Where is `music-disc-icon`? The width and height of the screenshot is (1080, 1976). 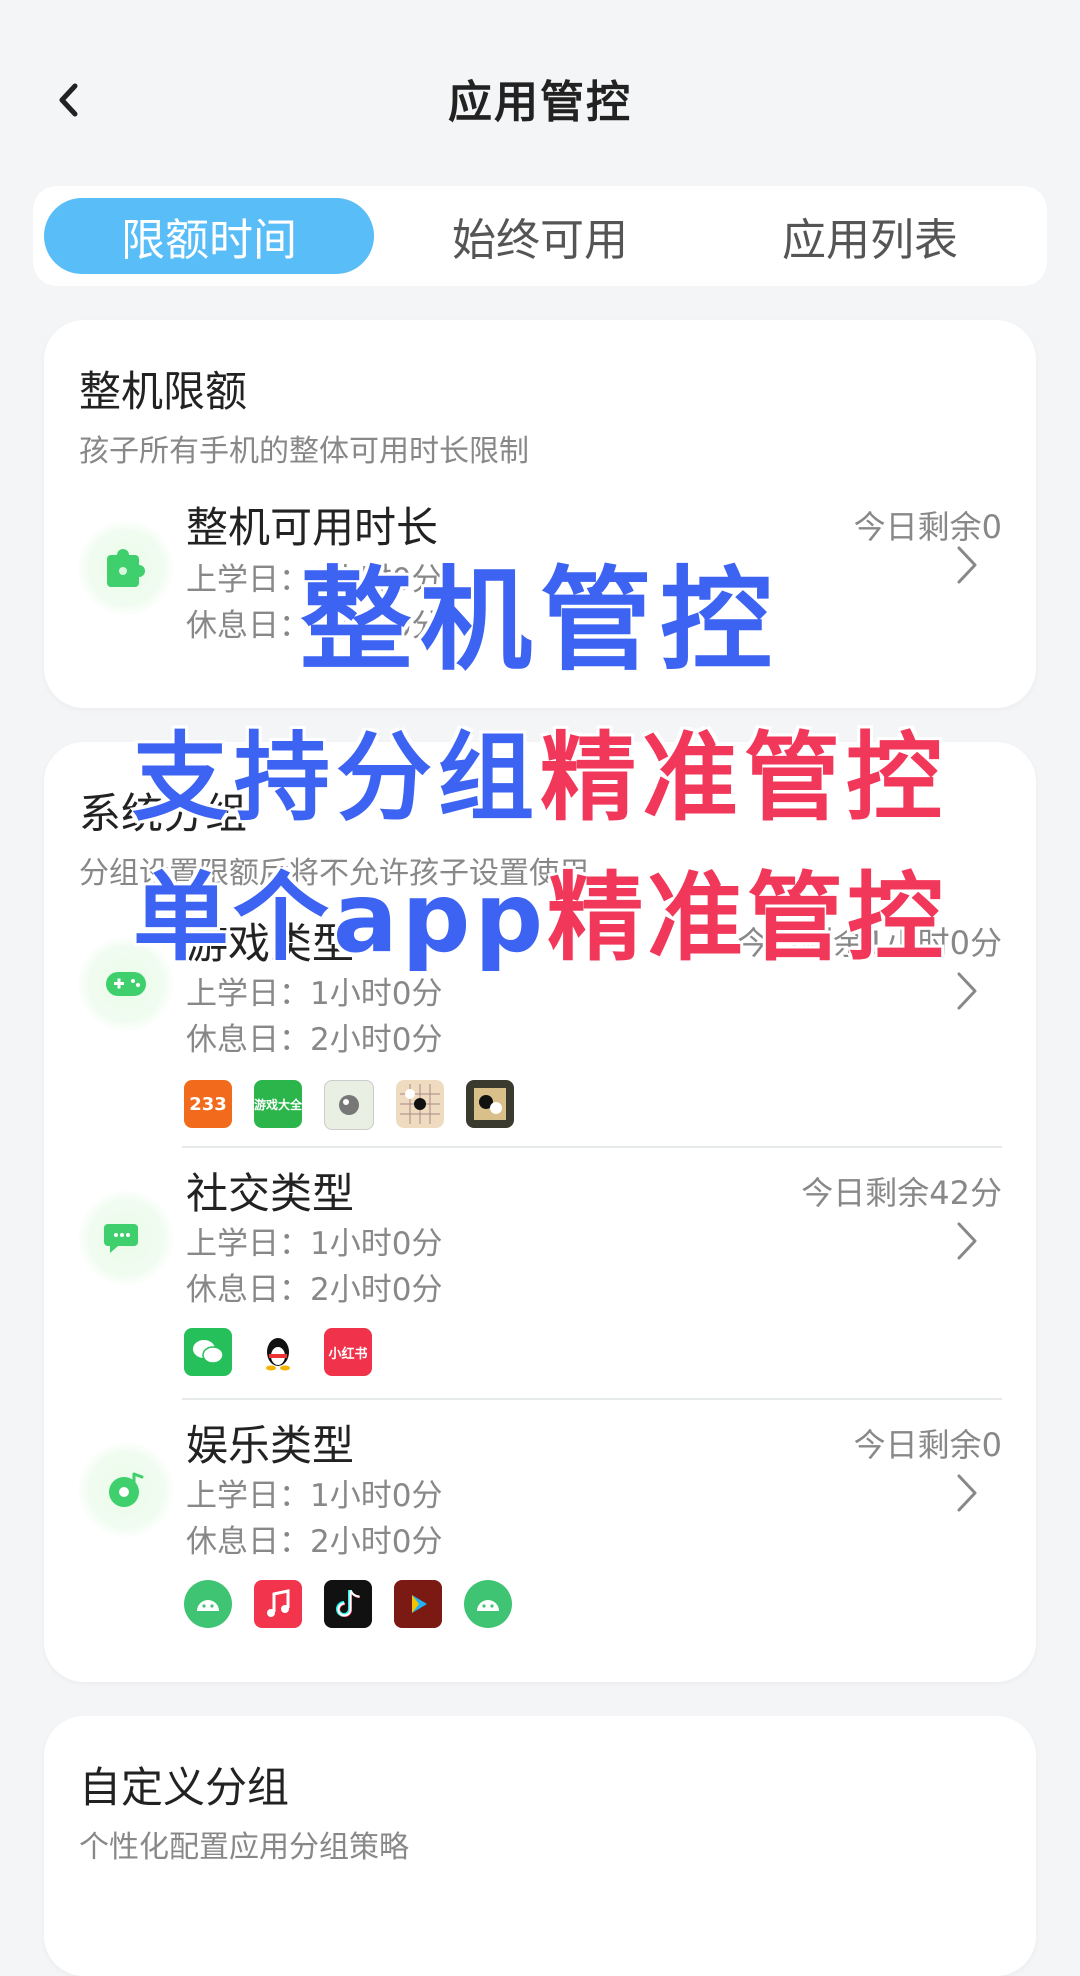
music-disc-icon is located at coordinates (126, 1490).